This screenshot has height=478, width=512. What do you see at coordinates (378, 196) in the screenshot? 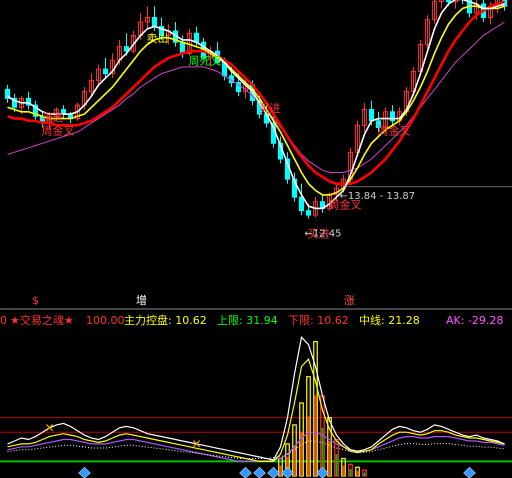
I see `range-label: ←13.84 - 13.87` at bounding box center [378, 196].